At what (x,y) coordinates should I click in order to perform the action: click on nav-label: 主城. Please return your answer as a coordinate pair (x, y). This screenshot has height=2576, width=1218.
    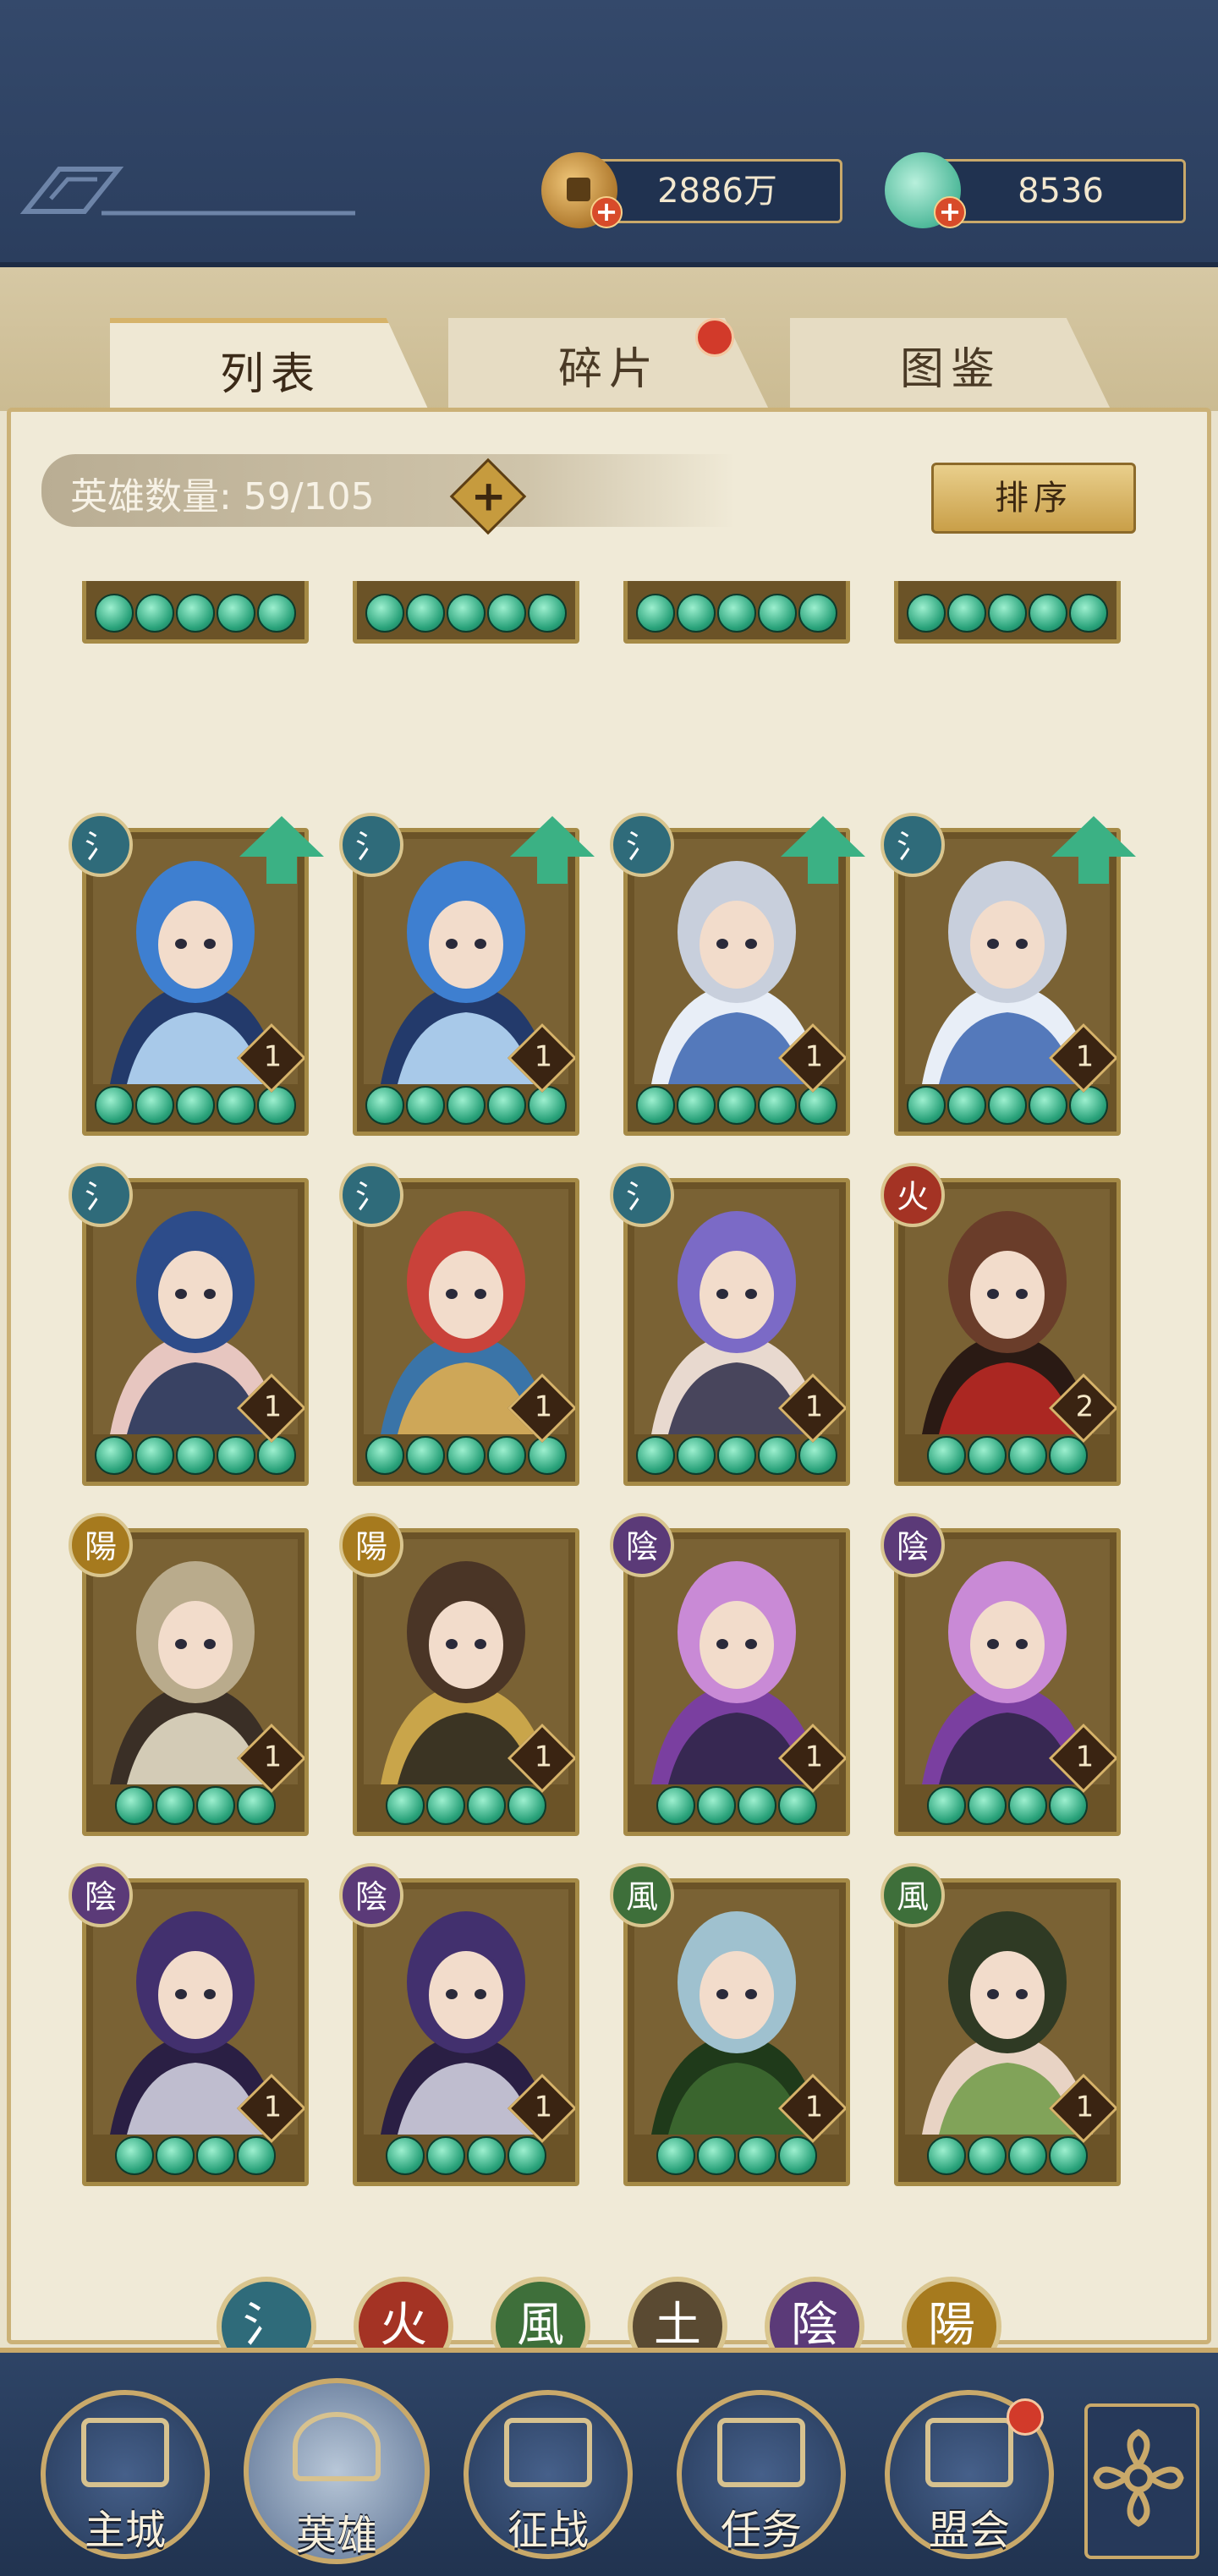
    Looking at the image, I should click on (125, 2530).